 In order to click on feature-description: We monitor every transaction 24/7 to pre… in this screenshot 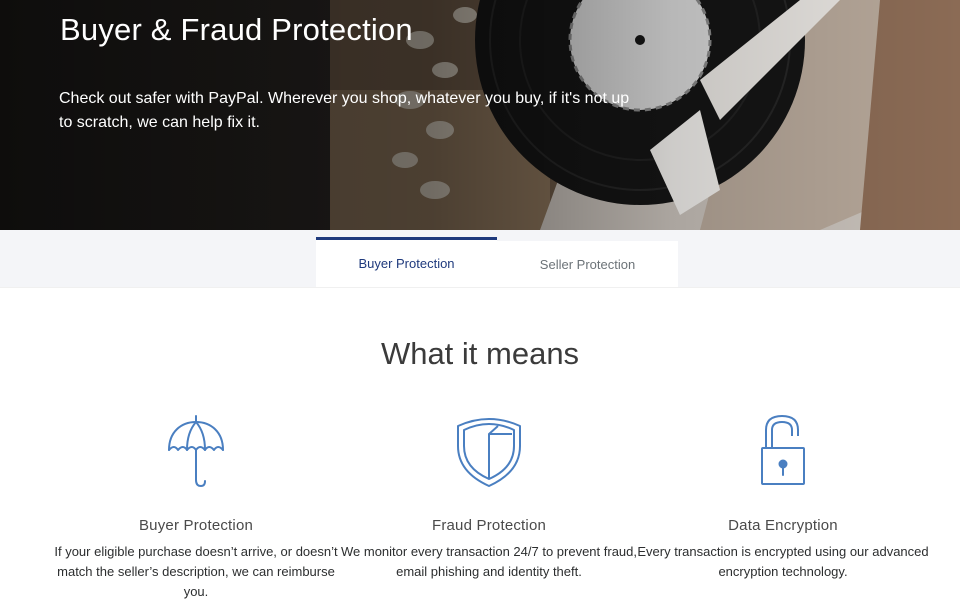, I will do `click(489, 561)`.